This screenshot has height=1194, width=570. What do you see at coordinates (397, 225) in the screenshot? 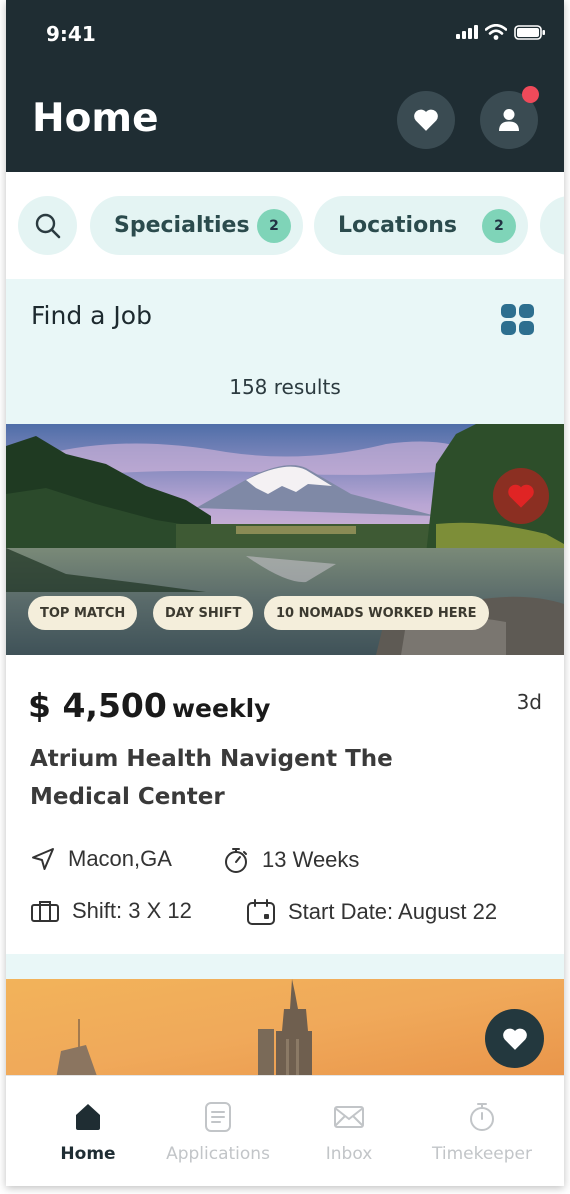
I see `locations-label: Locations` at bounding box center [397, 225].